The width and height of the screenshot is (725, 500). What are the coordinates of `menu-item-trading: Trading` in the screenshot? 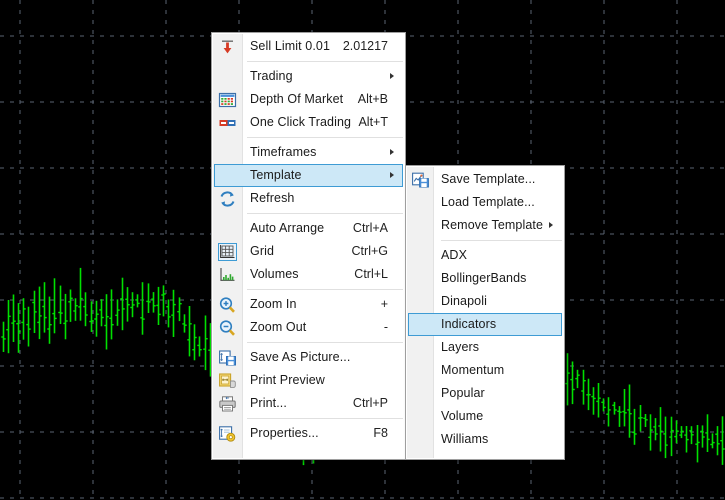 It's located at (308, 76).